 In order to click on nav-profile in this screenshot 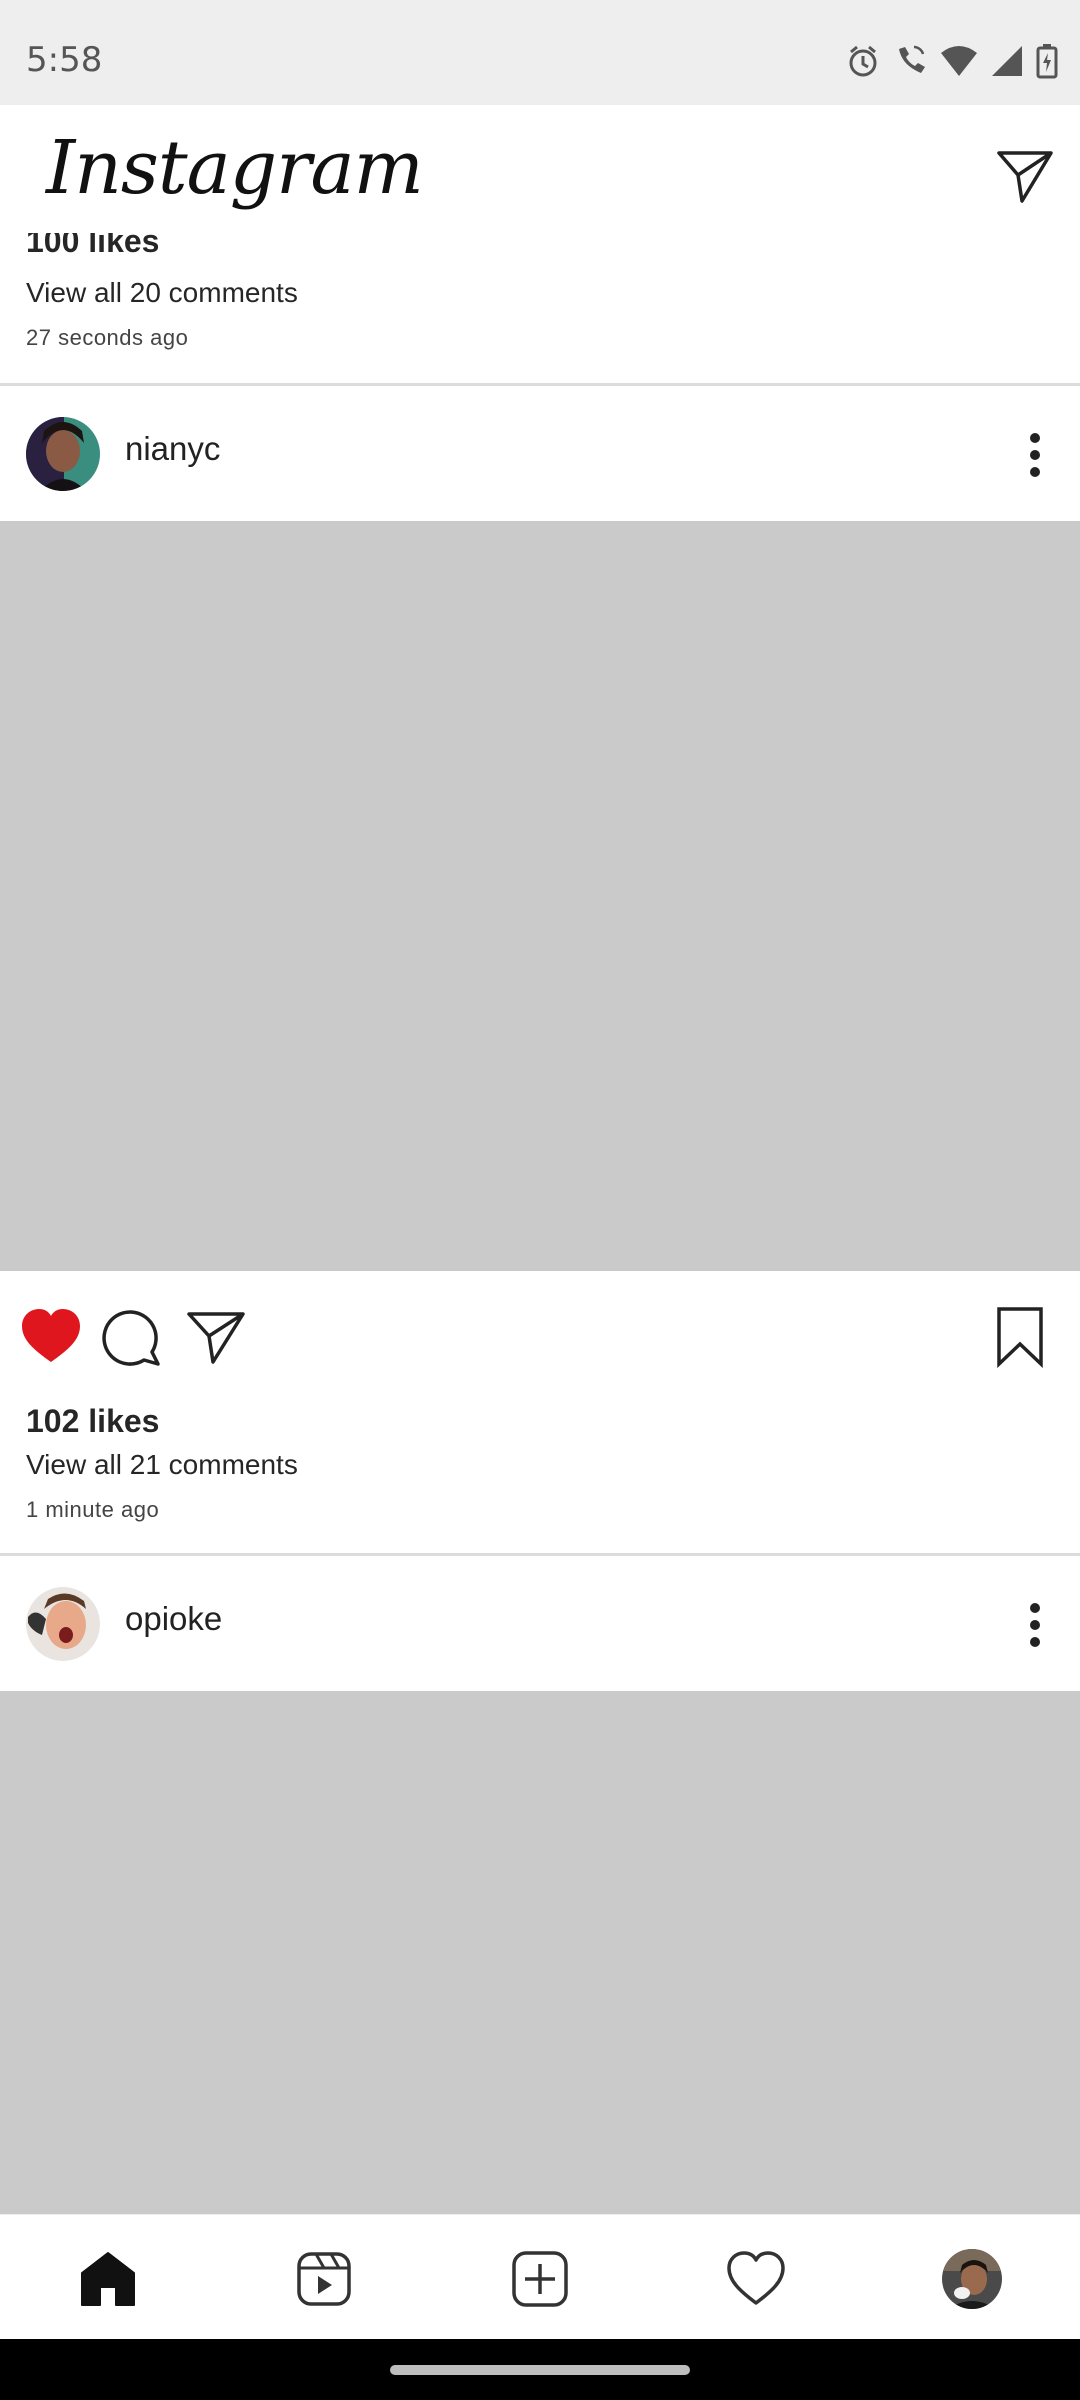, I will do `click(972, 2279)`.